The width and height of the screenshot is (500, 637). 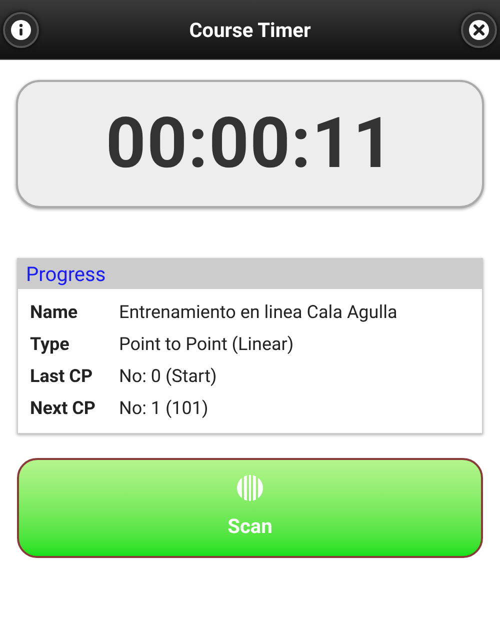 What do you see at coordinates (250, 30) in the screenshot?
I see `window-title: Course Timer` at bounding box center [250, 30].